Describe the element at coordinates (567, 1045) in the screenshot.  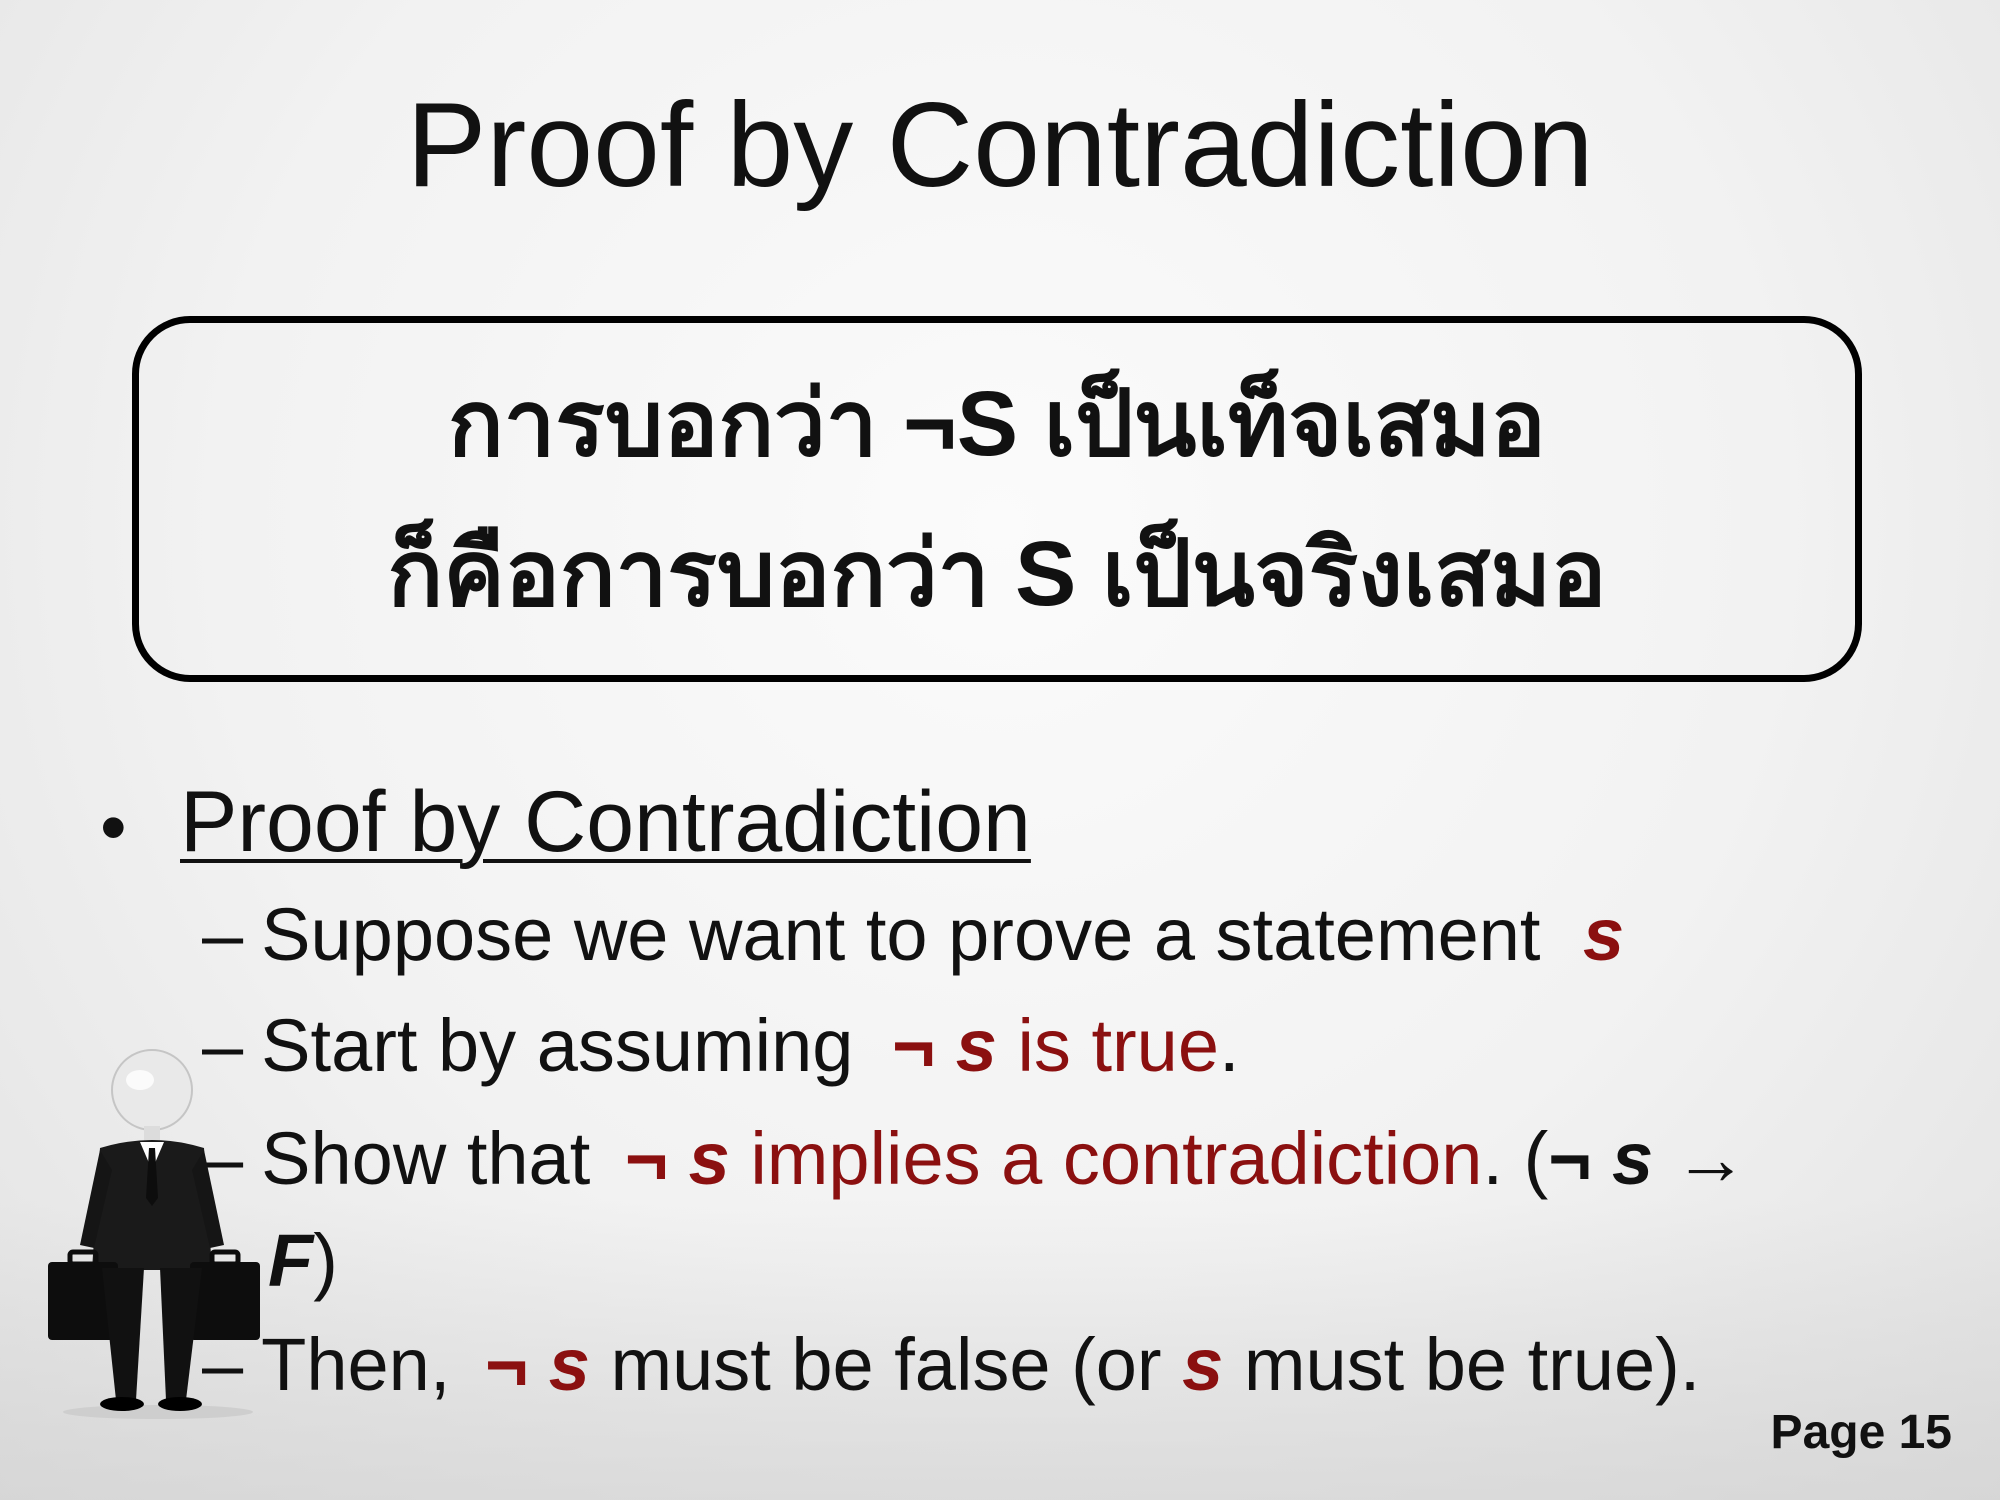
I see `sub-bullet-text: Start by assuming` at that location.